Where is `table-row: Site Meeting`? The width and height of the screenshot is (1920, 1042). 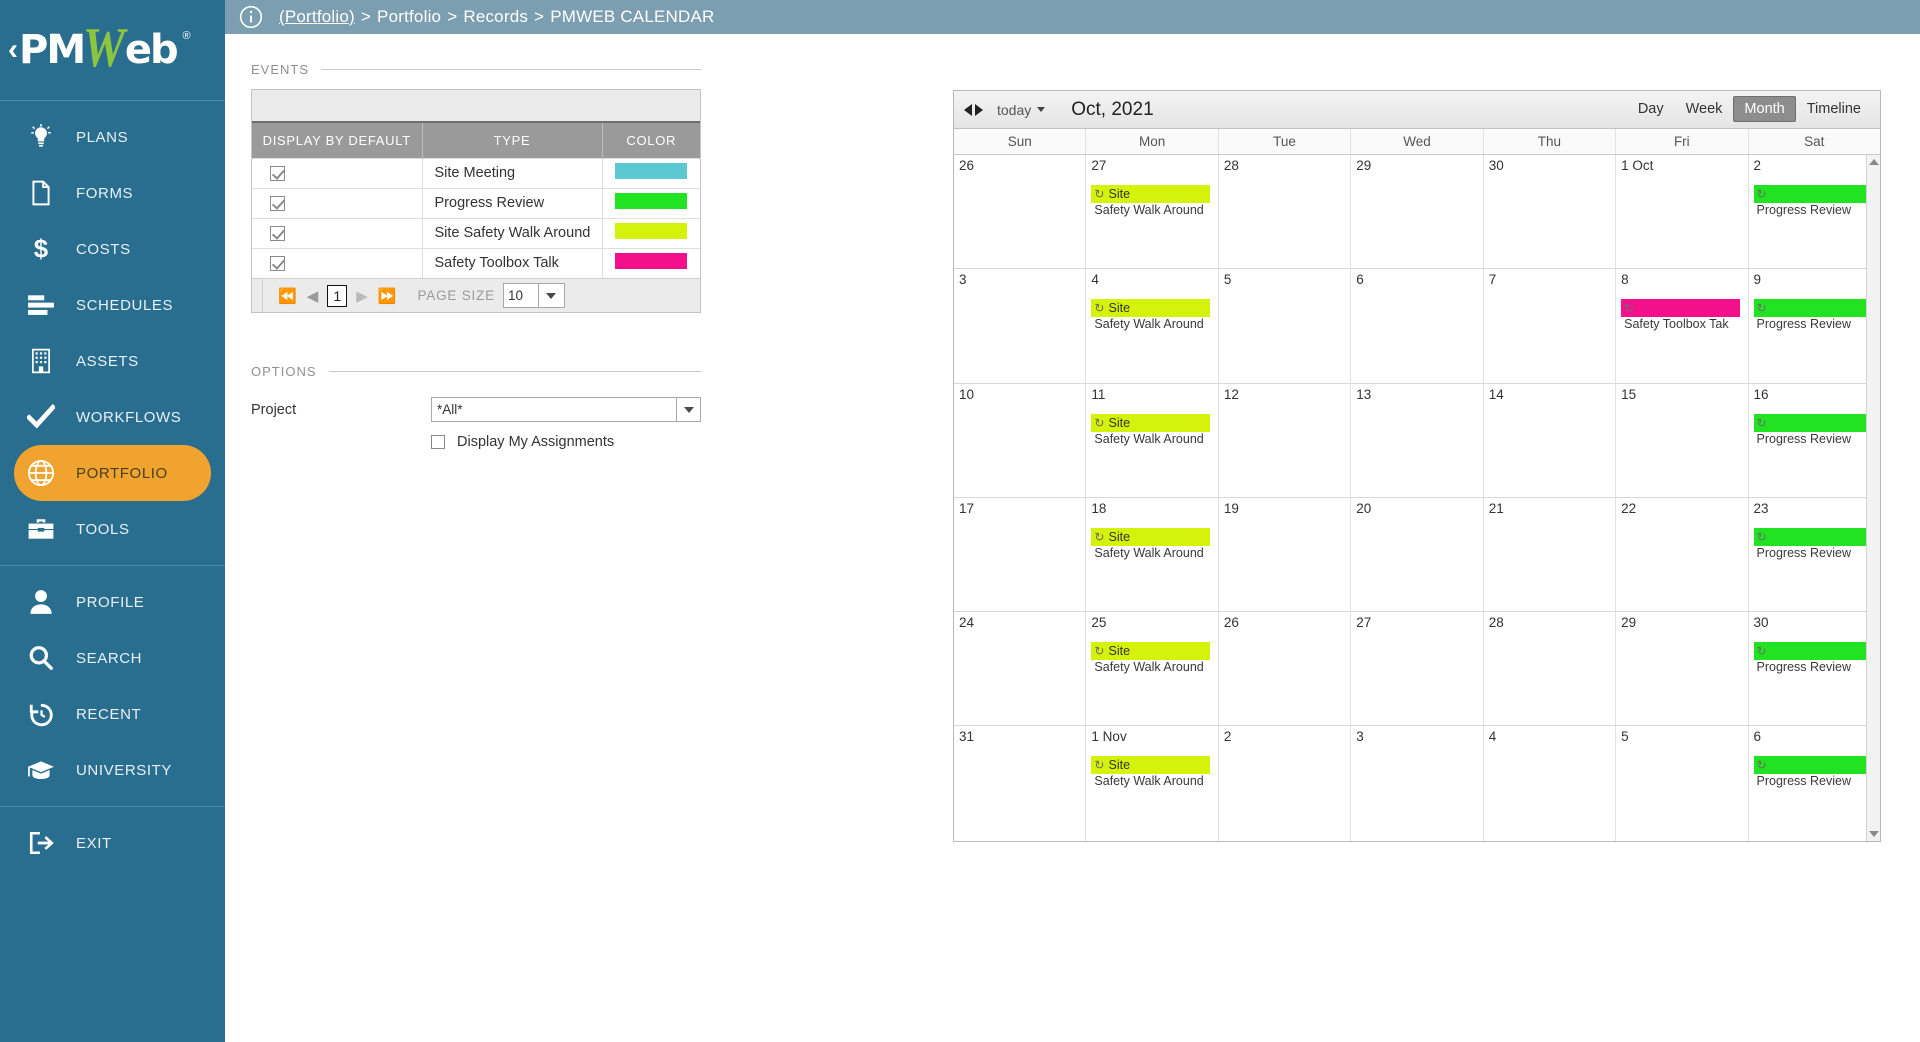 table-row: Site Meeting is located at coordinates (476, 172).